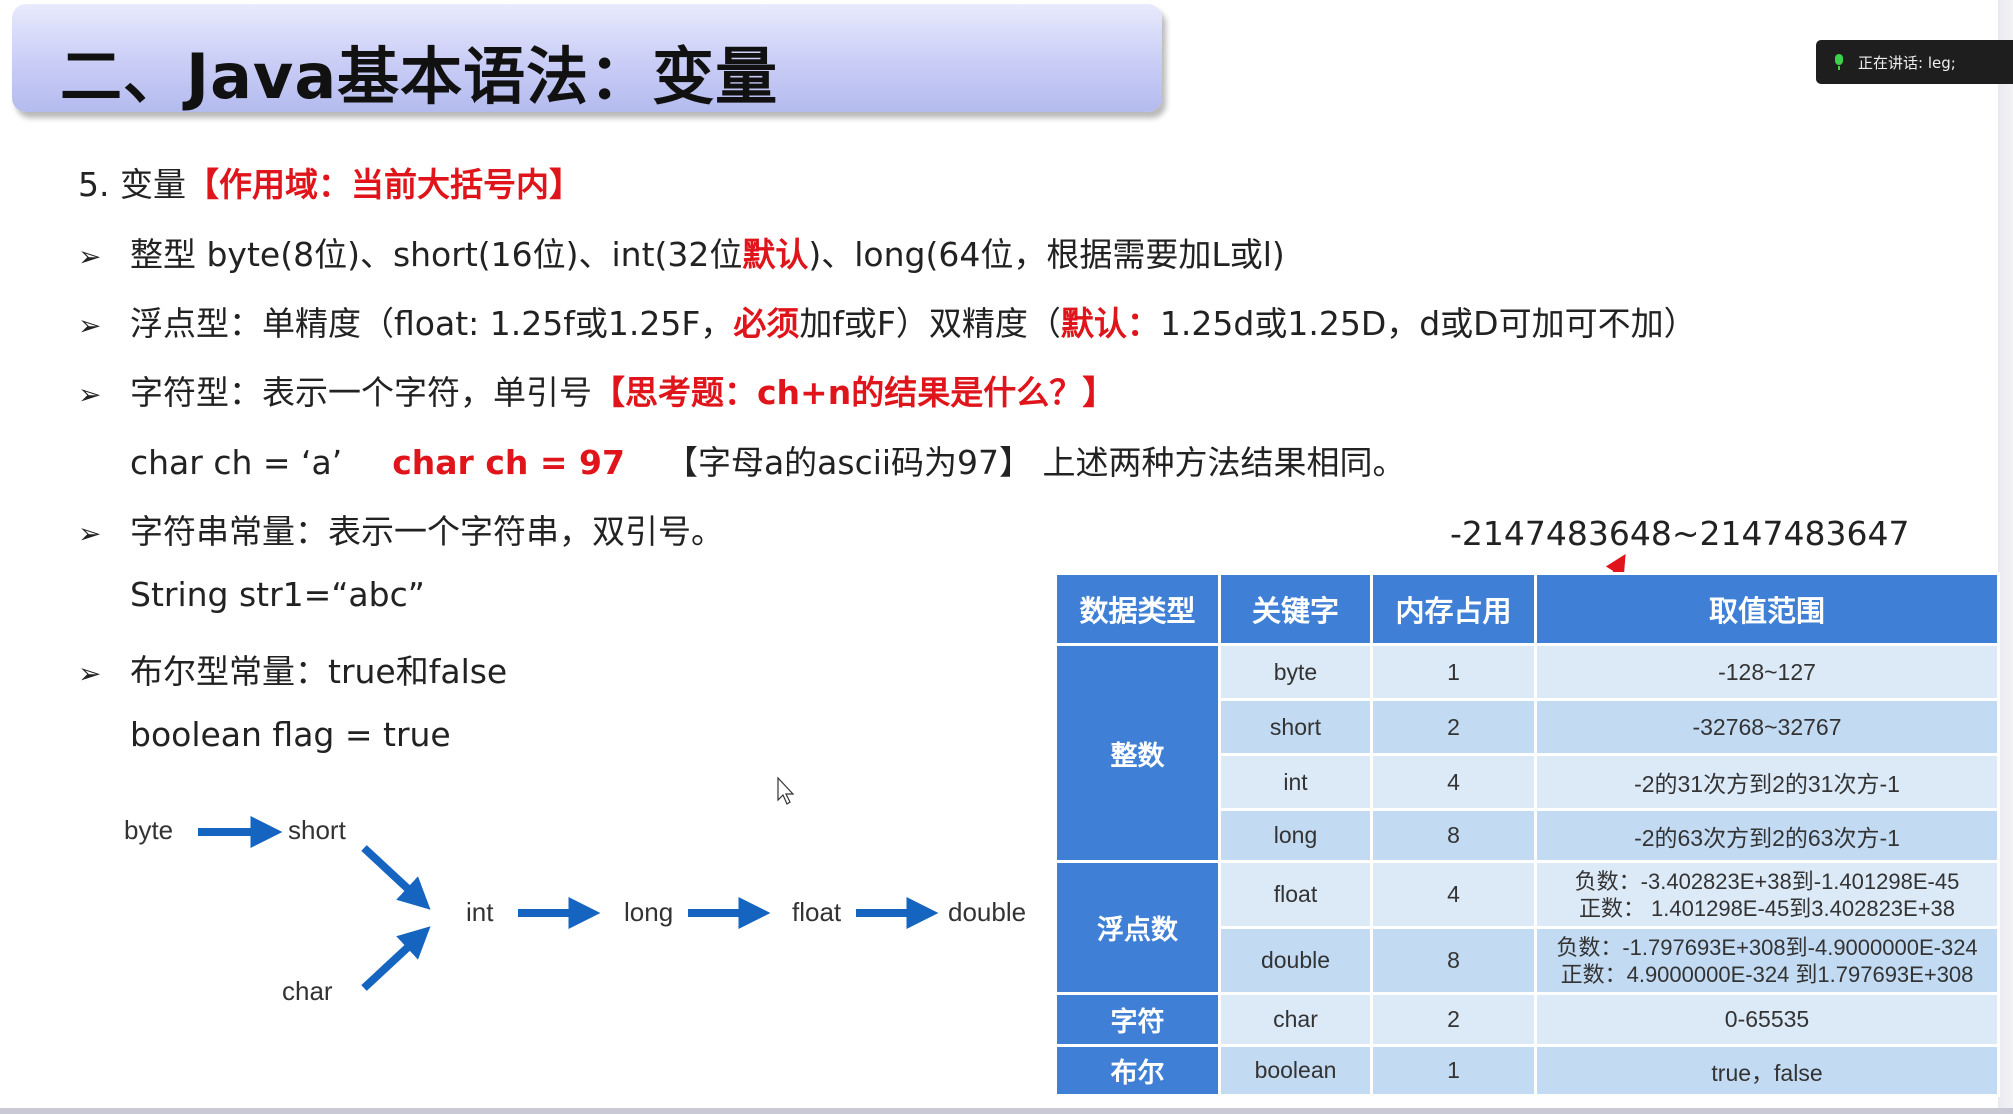 This screenshot has width=2013, height=1114. I want to click on string-text: 字符串常量：表示一个字符串，双引号。, so click(427, 531).